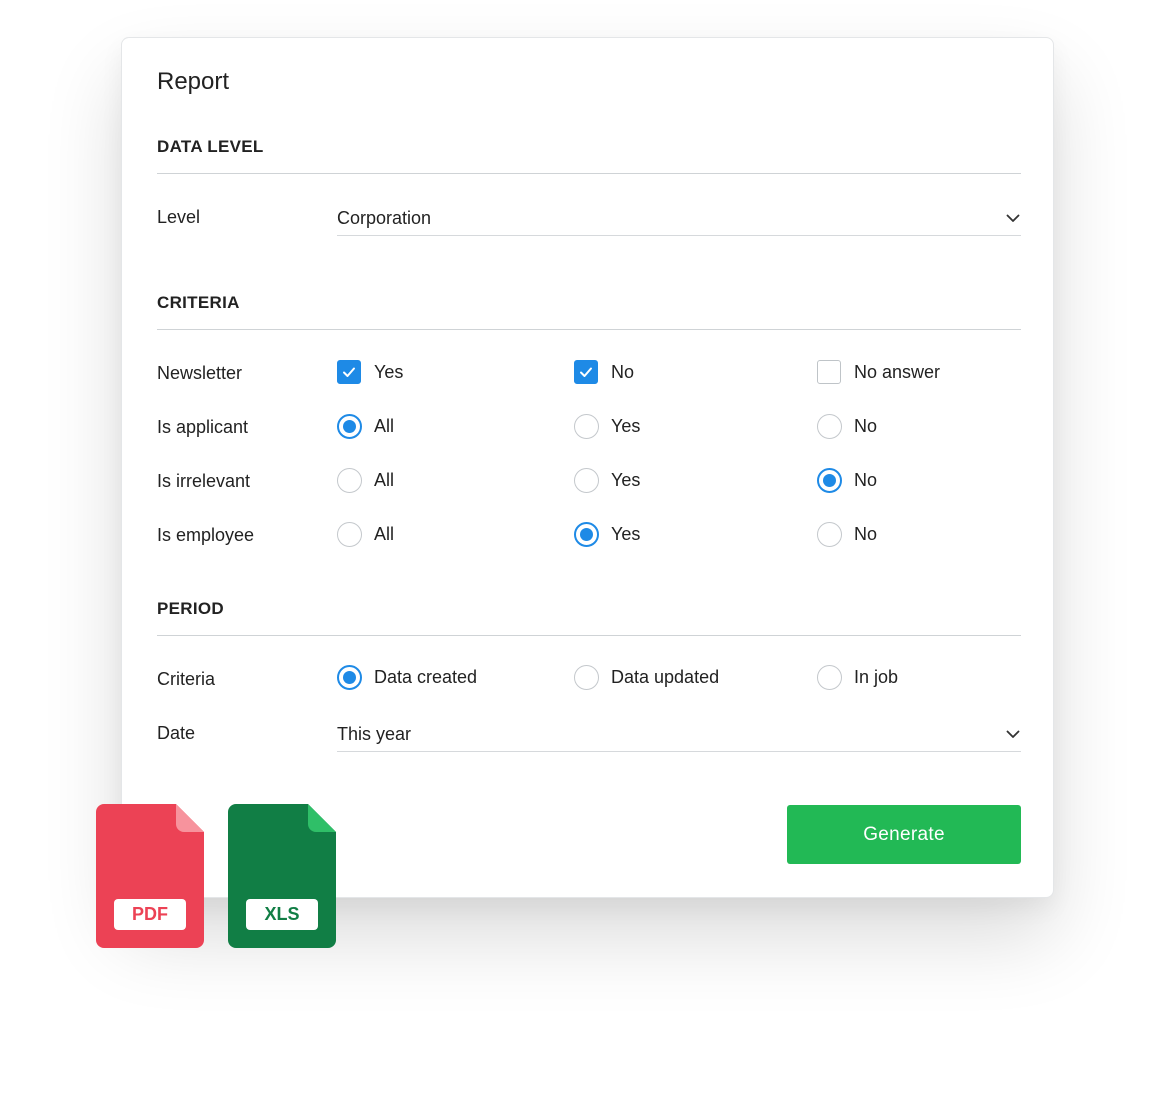 Image resolution: width=1152 pixels, height=1105 pixels. I want to click on criteria-heading: CRITERIA, so click(198, 302).